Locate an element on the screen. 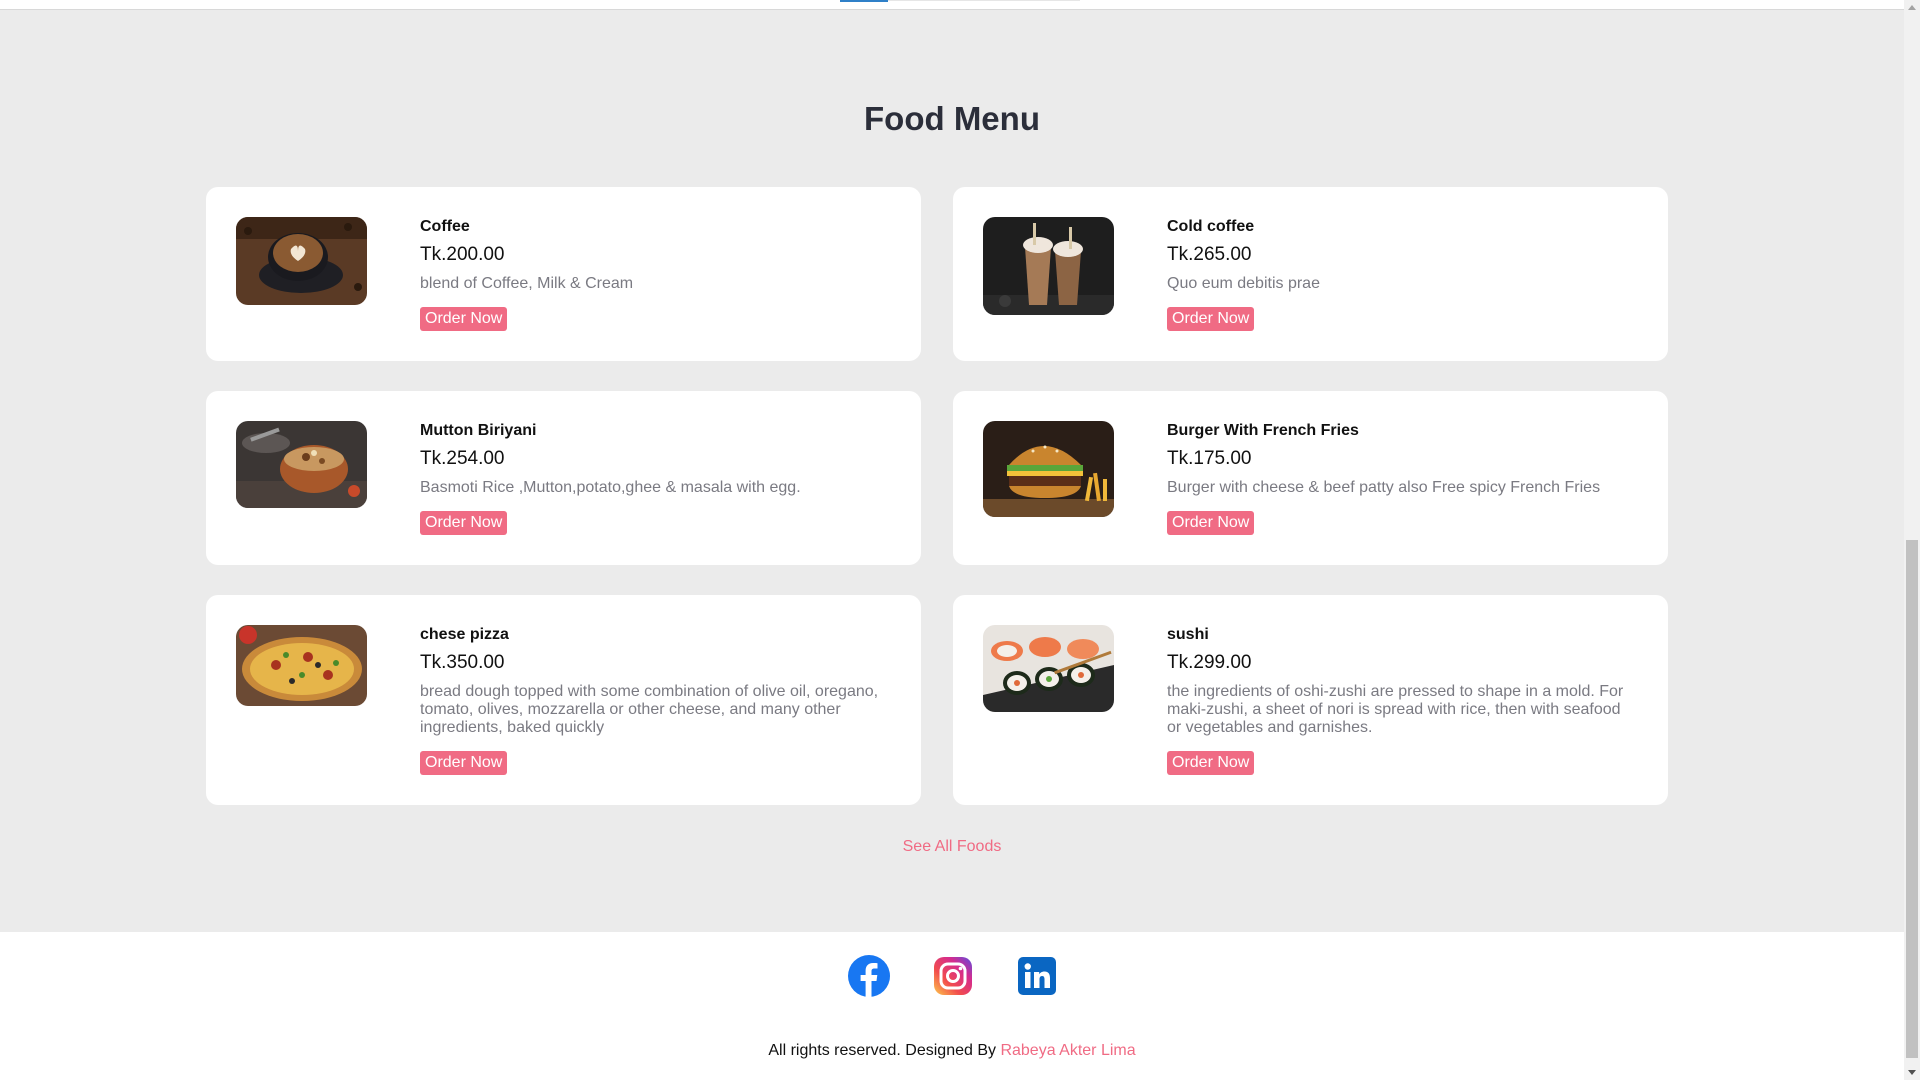 The height and width of the screenshot is (1080, 1920). scrollbar-thumb is located at coordinates (1912, 799).